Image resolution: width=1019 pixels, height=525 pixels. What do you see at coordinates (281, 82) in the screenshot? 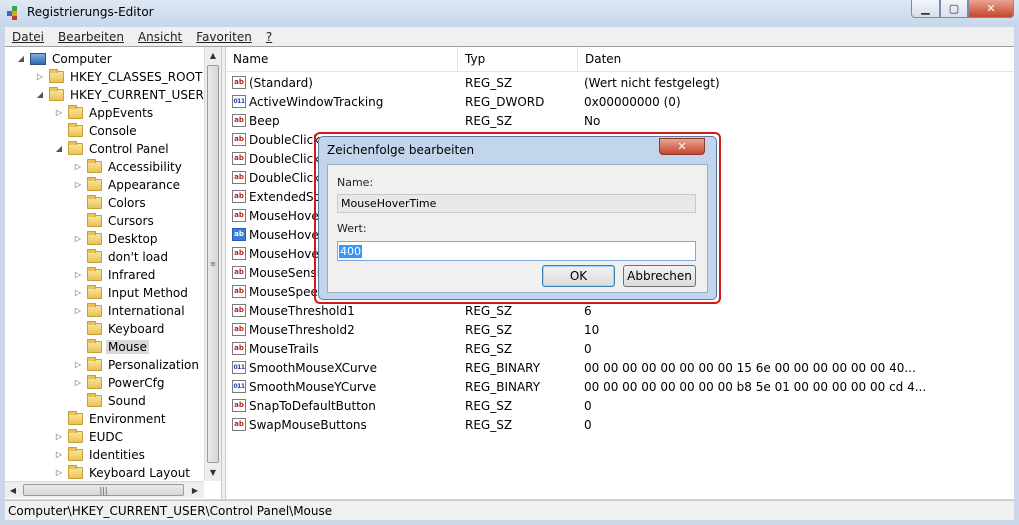
I see `value-name: (Standard)` at bounding box center [281, 82].